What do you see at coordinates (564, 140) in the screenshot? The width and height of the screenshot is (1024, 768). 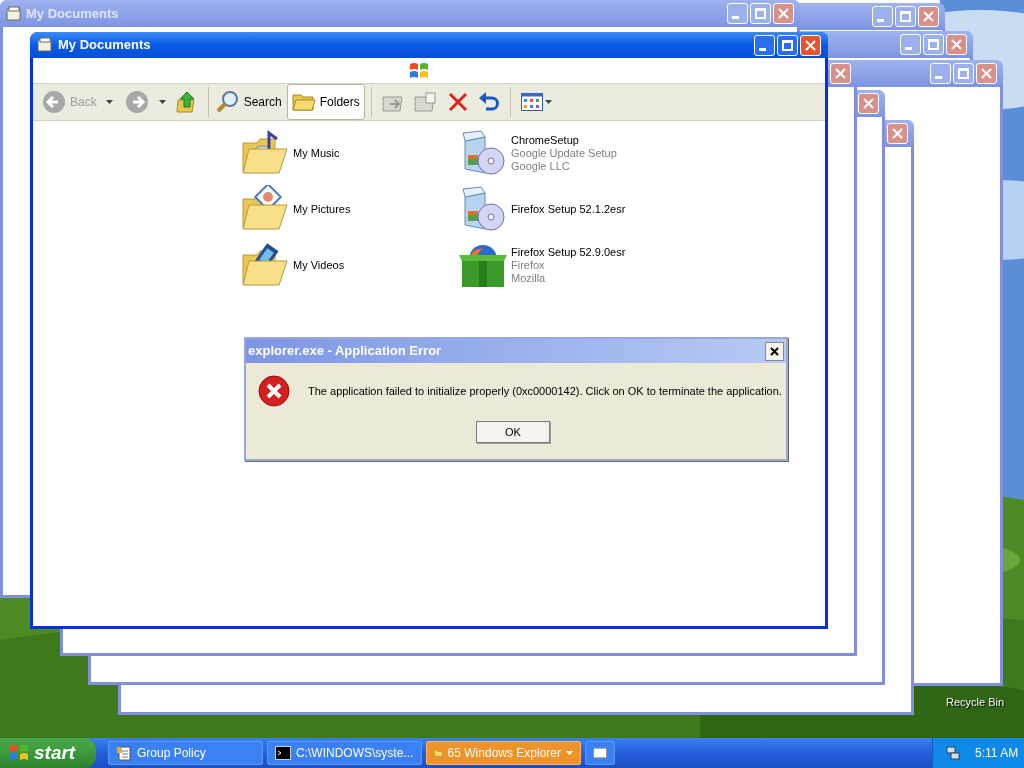 I see `file-name: ChromeSetup` at bounding box center [564, 140].